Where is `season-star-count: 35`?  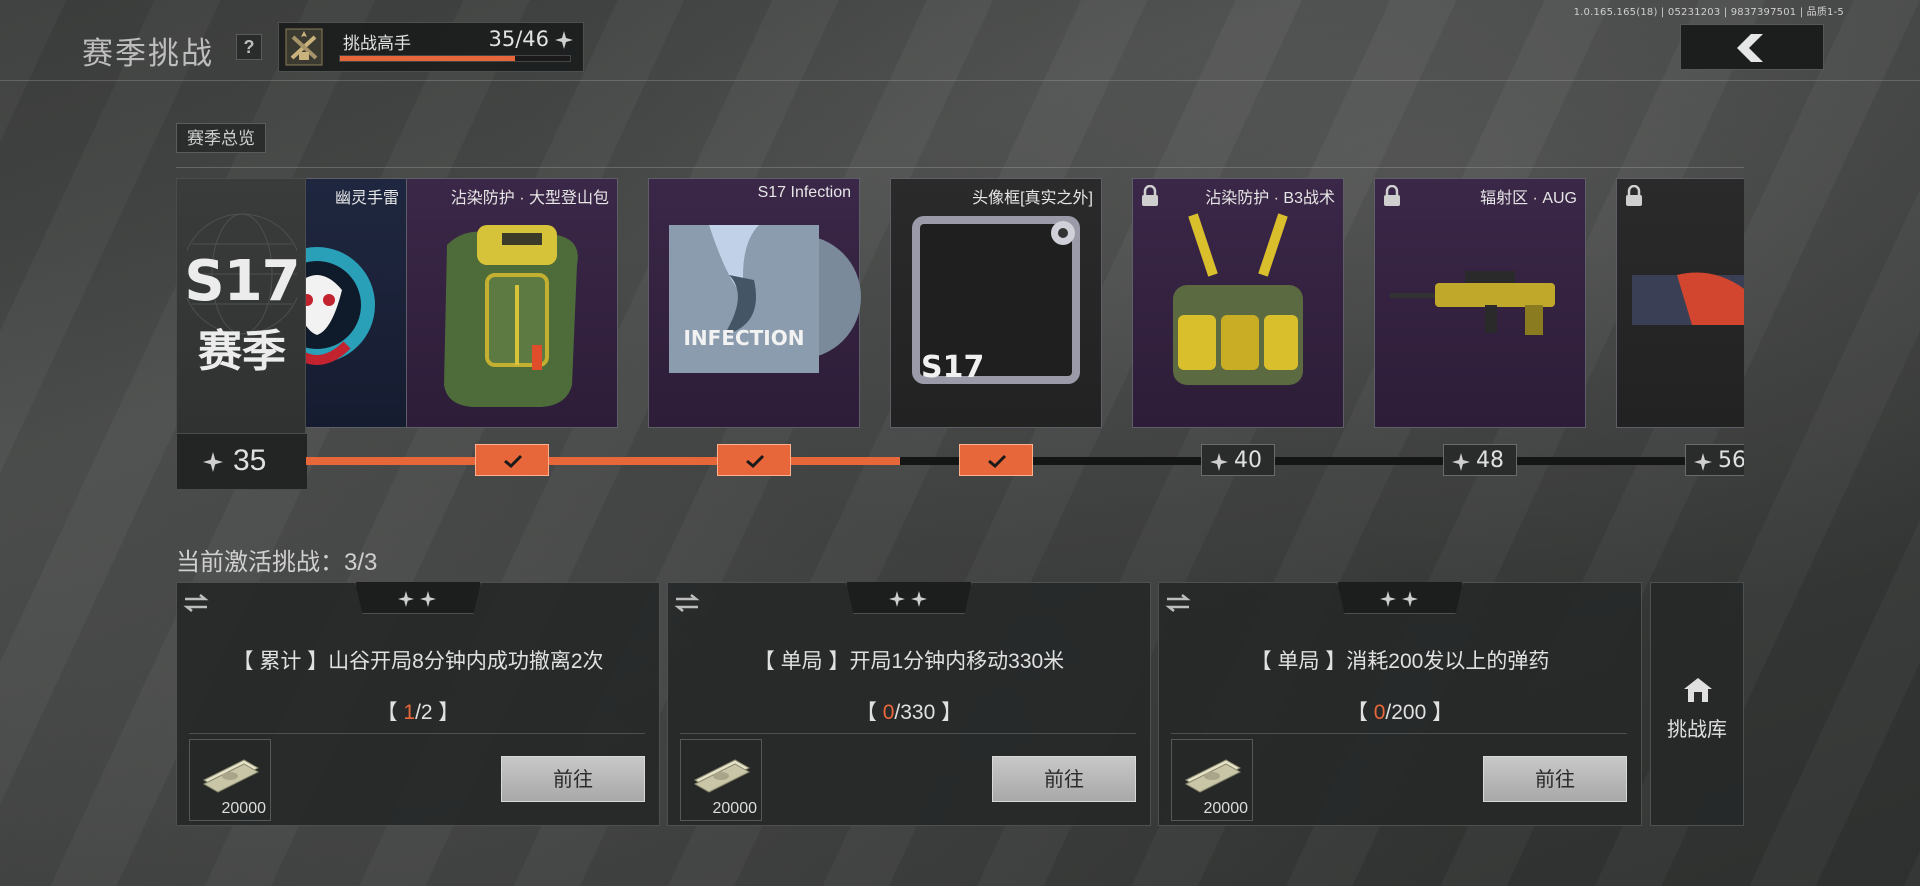
season-star-count: 35 is located at coordinates (242, 461).